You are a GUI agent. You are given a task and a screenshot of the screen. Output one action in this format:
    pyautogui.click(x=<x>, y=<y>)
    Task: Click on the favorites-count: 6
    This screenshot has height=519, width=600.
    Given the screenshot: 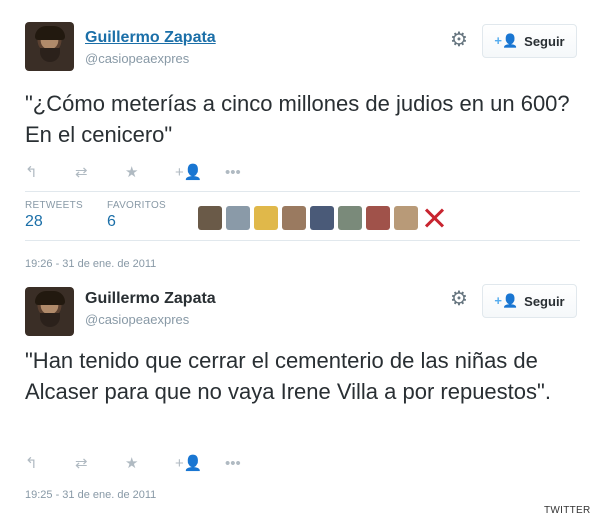 What is the action you would take?
    pyautogui.click(x=111, y=221)
    